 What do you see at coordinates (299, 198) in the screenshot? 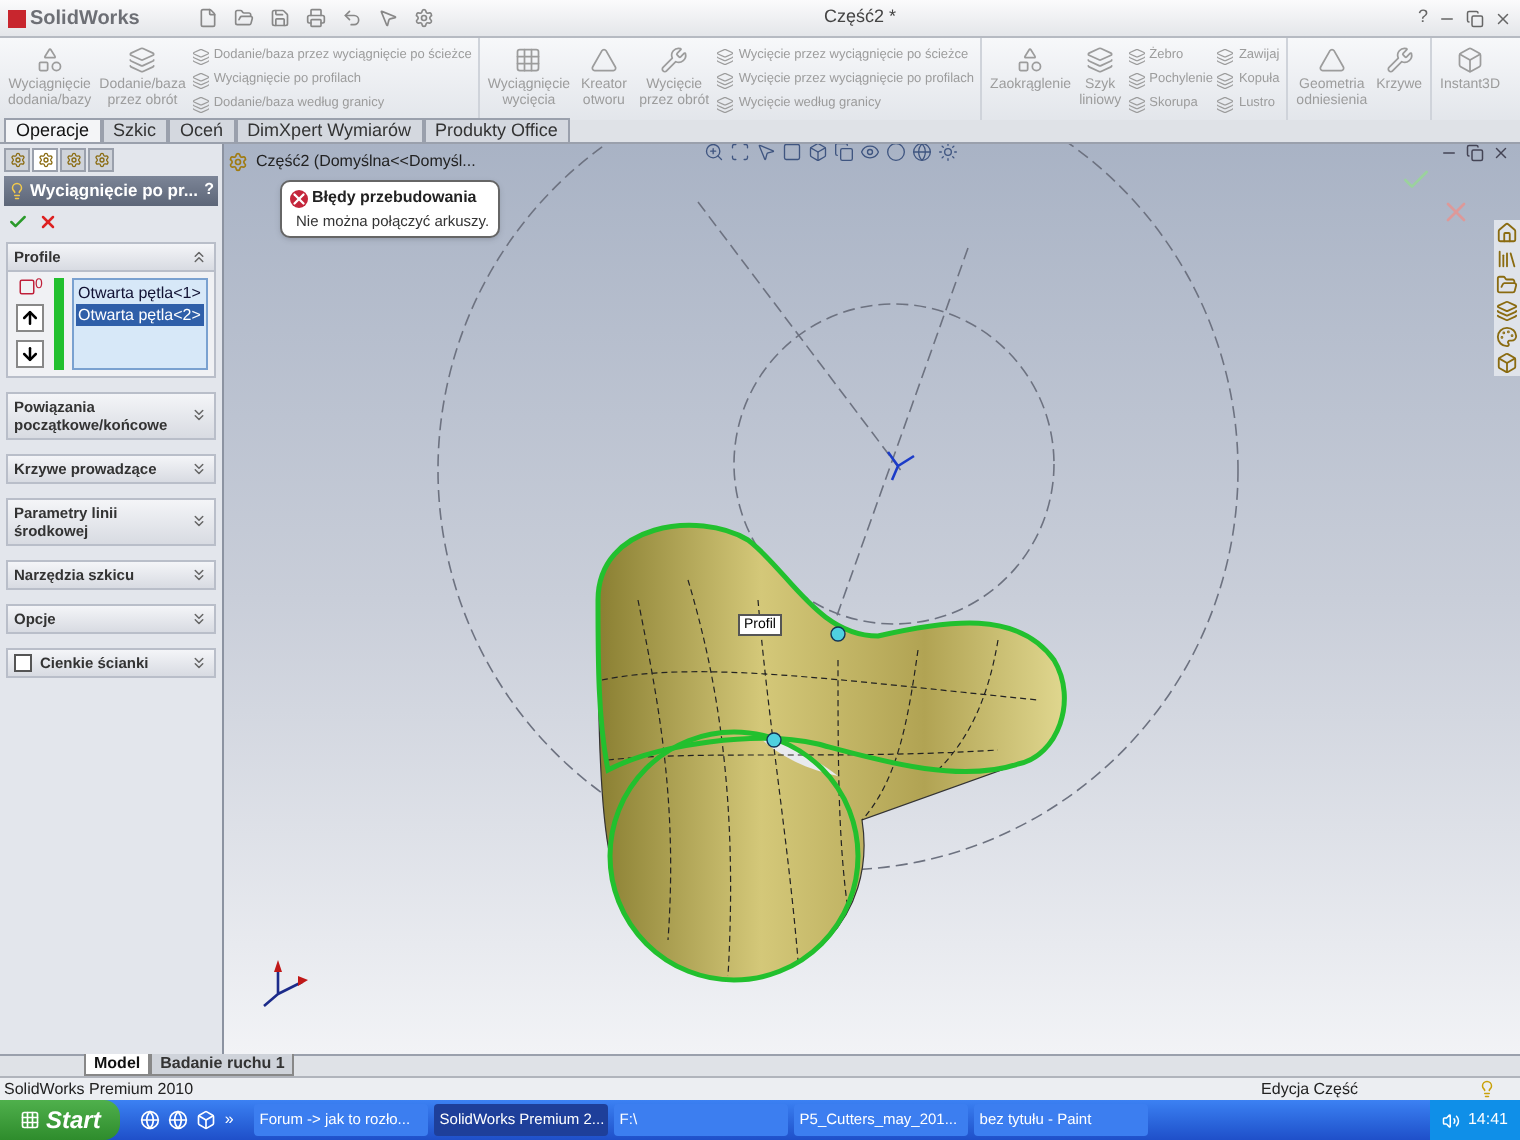
I see `error-icon` at bounding box center [299, 198].